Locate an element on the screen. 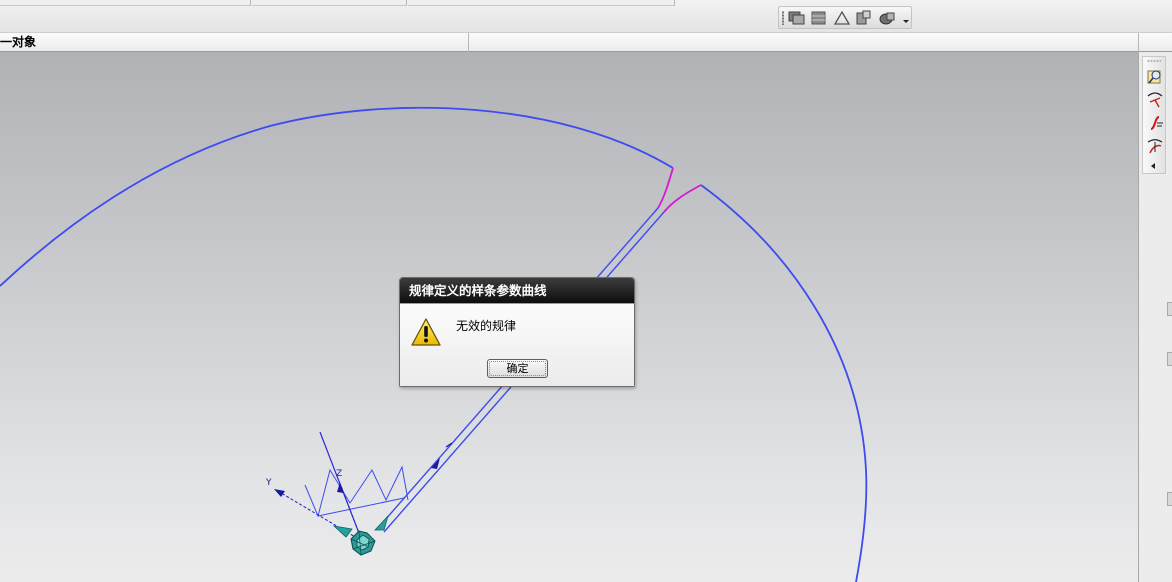 This screenshot has height=582, width=1172. blue-arc-curve is located at coordinates (784, 383).